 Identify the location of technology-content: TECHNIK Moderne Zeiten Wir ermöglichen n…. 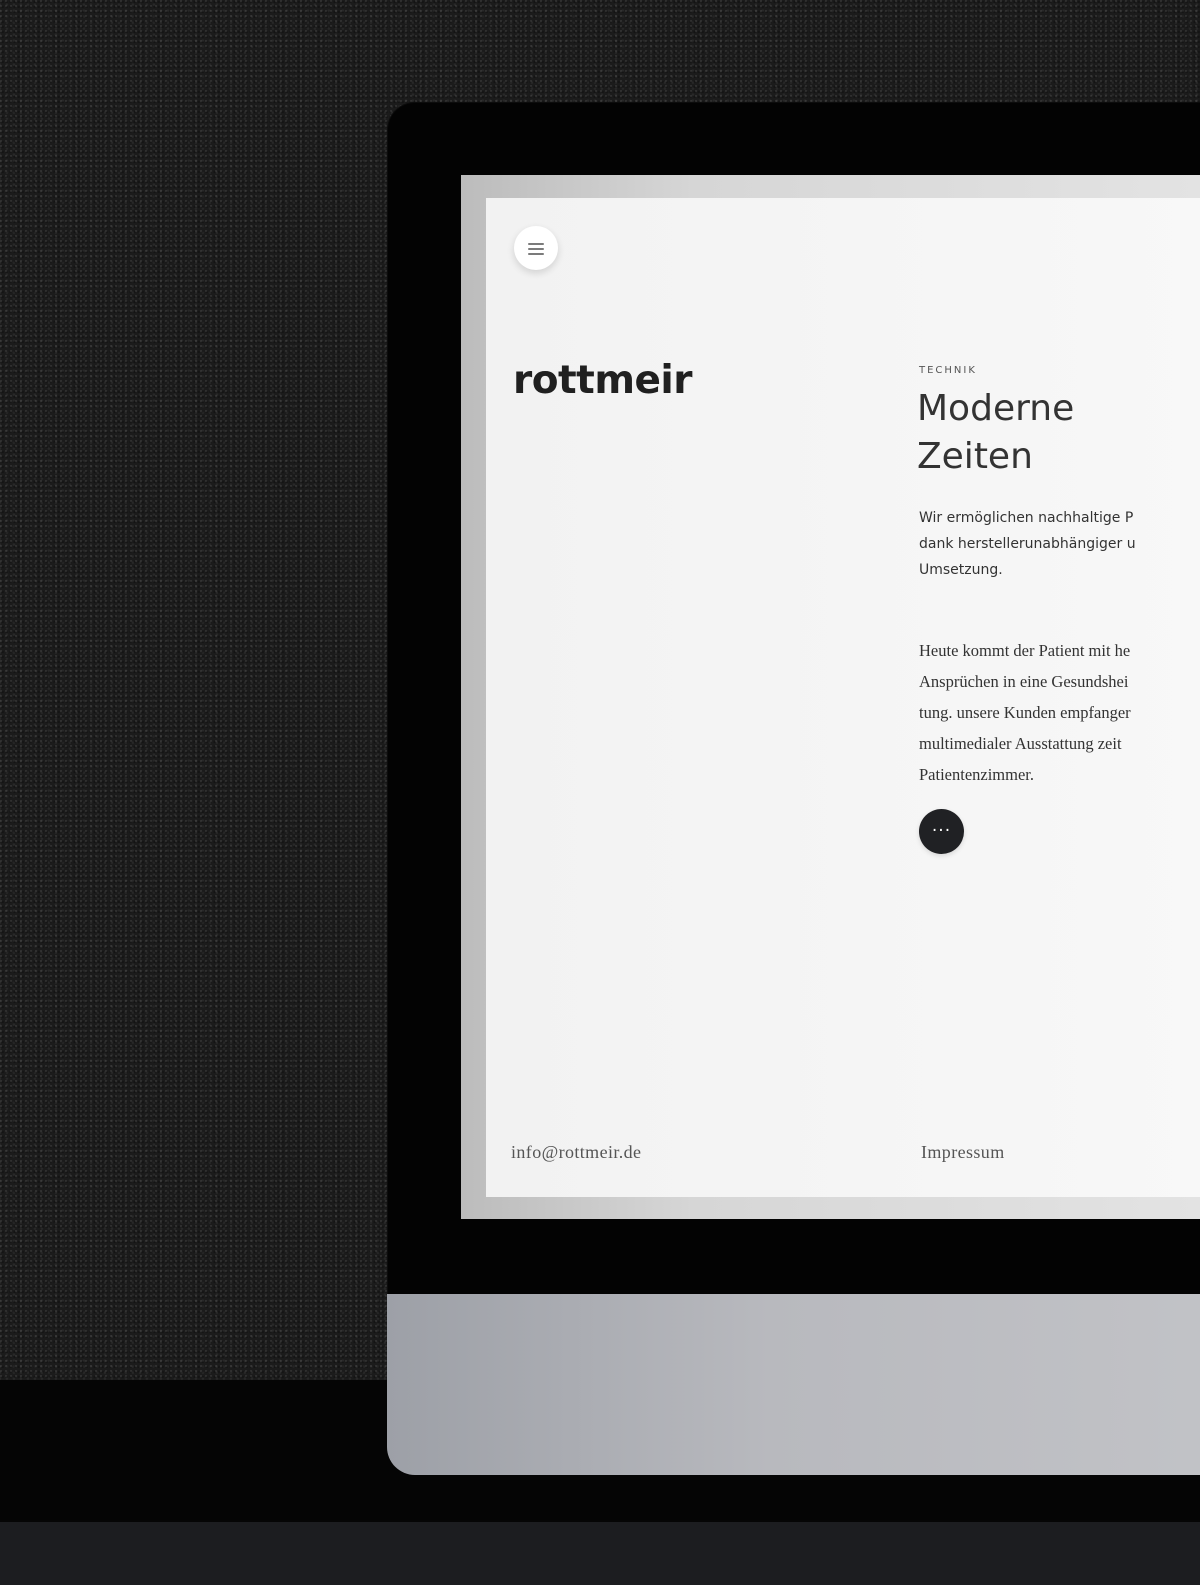
(1058, 609).